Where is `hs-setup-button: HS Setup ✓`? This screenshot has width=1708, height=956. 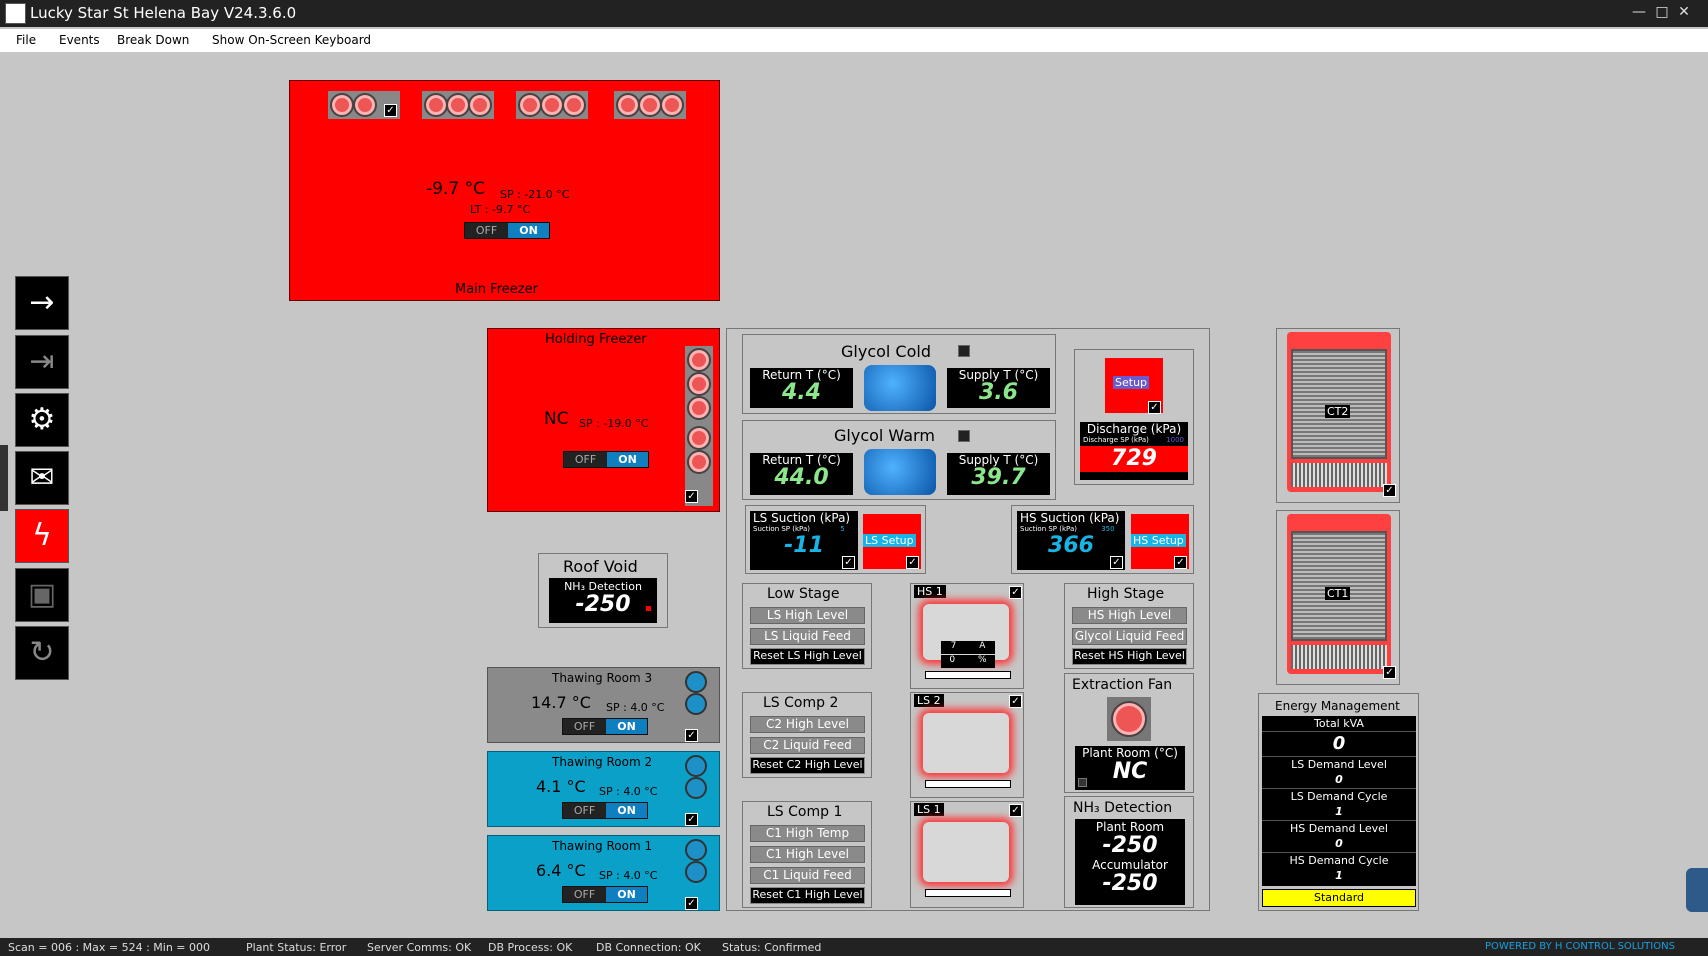
hs-setup-button: HS Setup ✓ is located at coordinates (1160, 541).